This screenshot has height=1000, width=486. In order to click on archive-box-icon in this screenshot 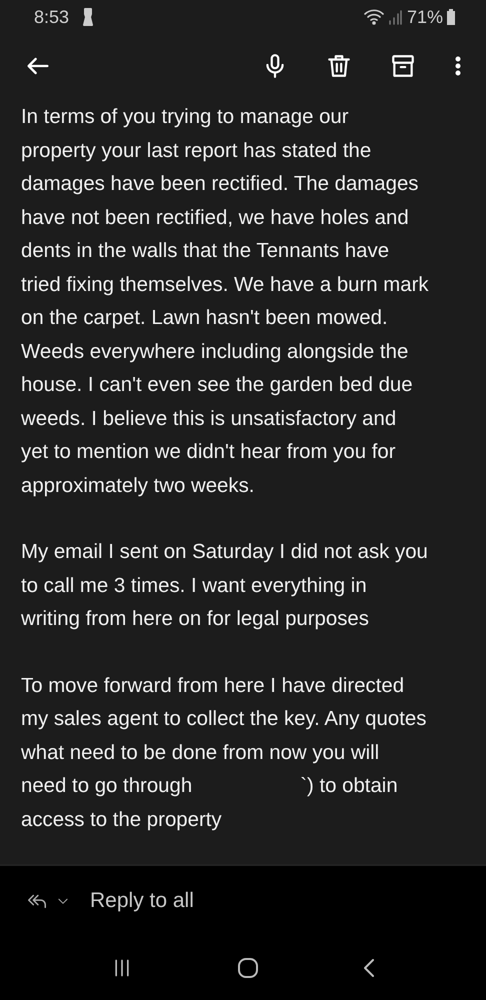, I will do `click(403, 66)`.